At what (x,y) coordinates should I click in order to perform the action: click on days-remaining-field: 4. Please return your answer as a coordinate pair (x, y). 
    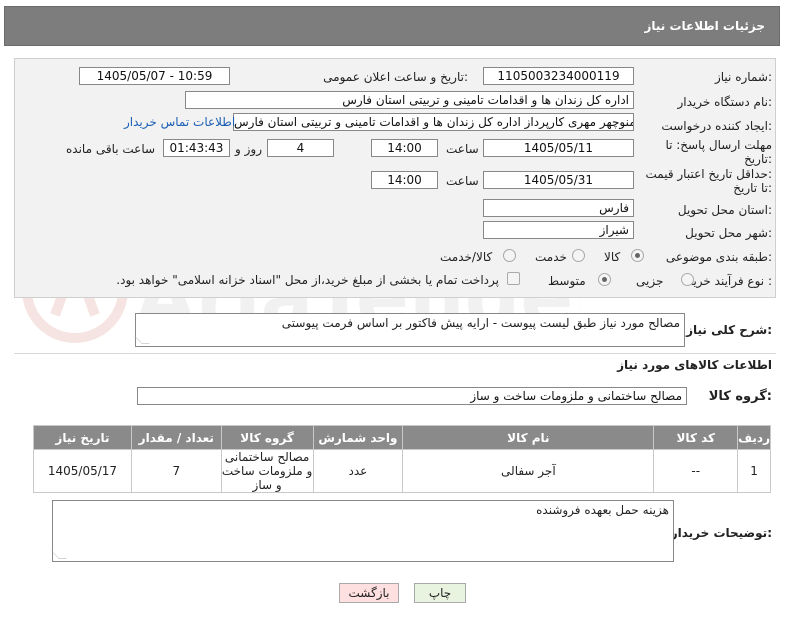
    Looking at the image, I should click on (300, 148).